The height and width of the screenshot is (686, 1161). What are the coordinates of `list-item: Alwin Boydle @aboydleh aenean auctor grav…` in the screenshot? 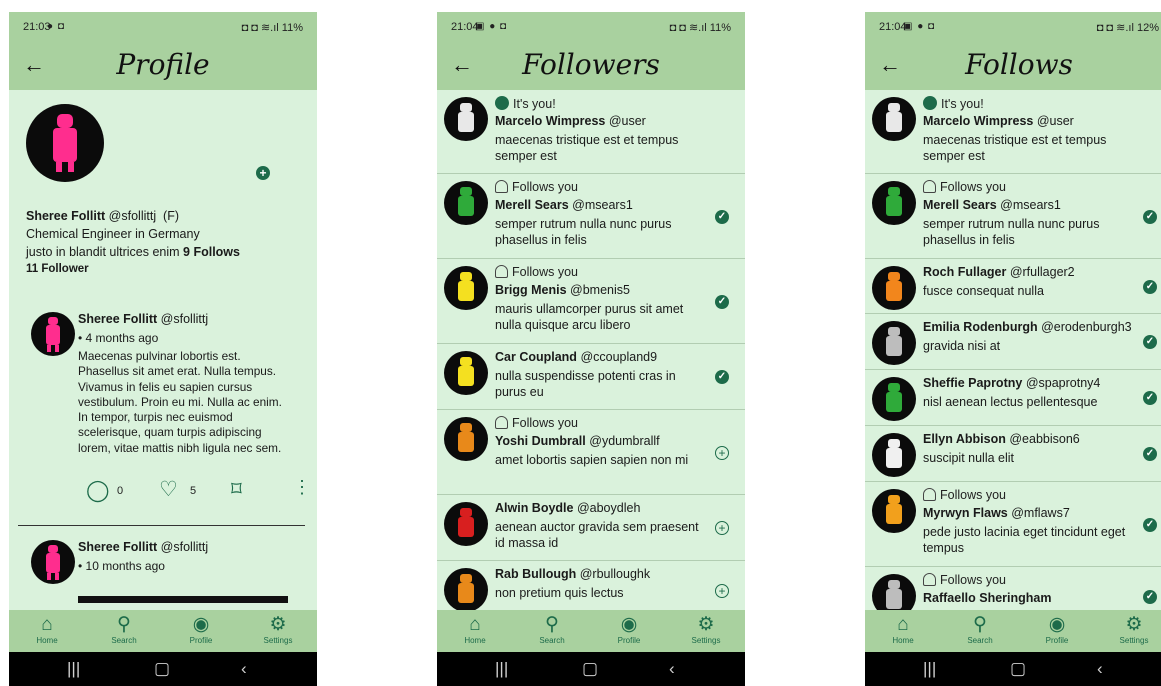 It's located at (591, 528).